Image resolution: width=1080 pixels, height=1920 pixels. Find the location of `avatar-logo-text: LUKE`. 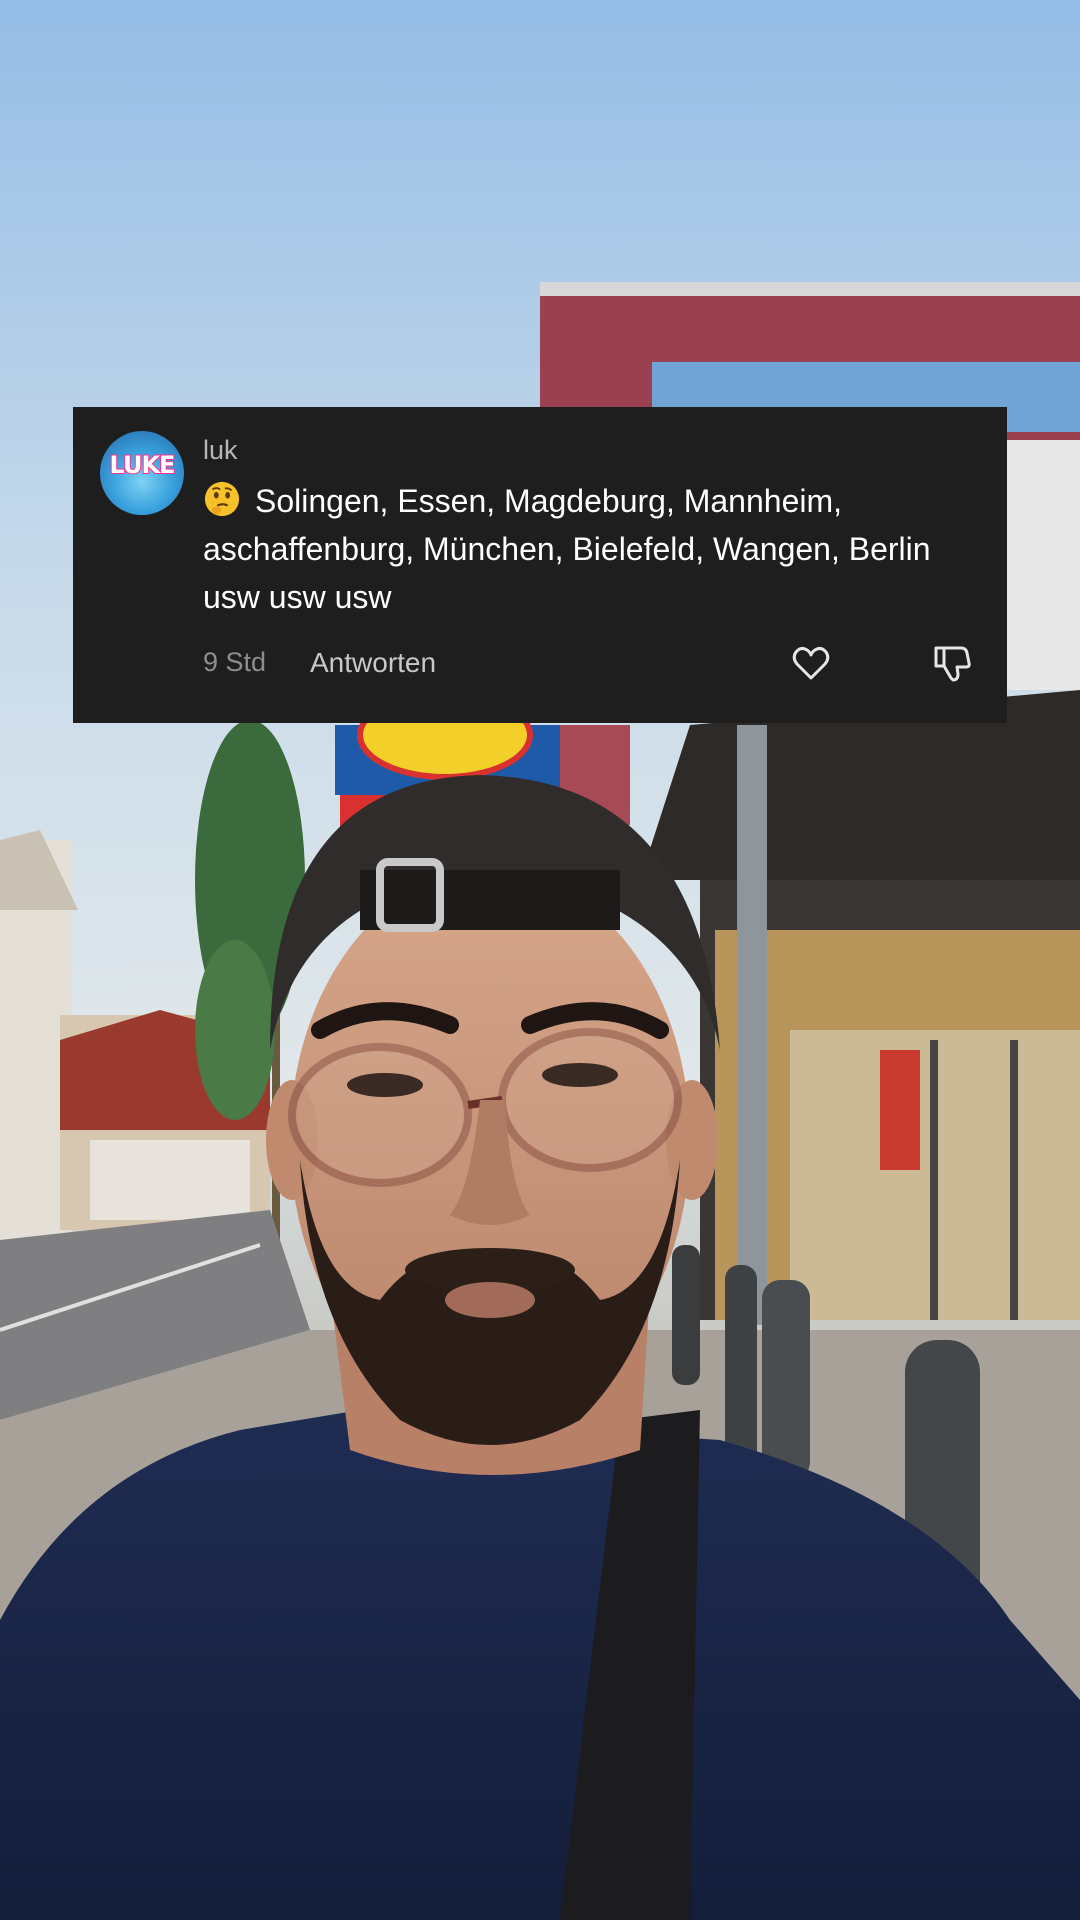

avatar-logo-text: LUKE is located at coordinates (143, 465).